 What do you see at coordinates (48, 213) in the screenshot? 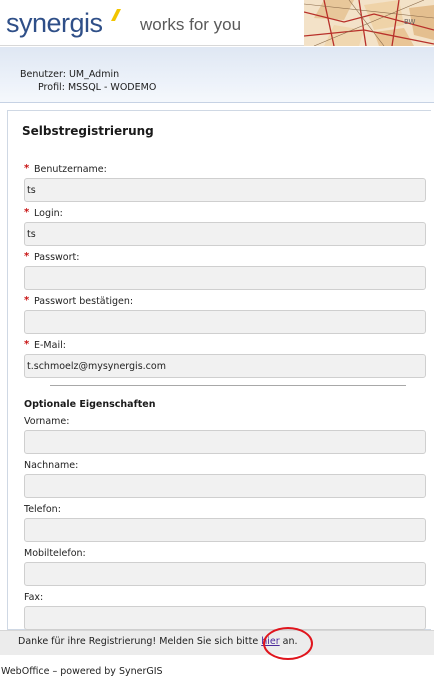
I see `login-label: Login:` at bounding box center [48, 213].